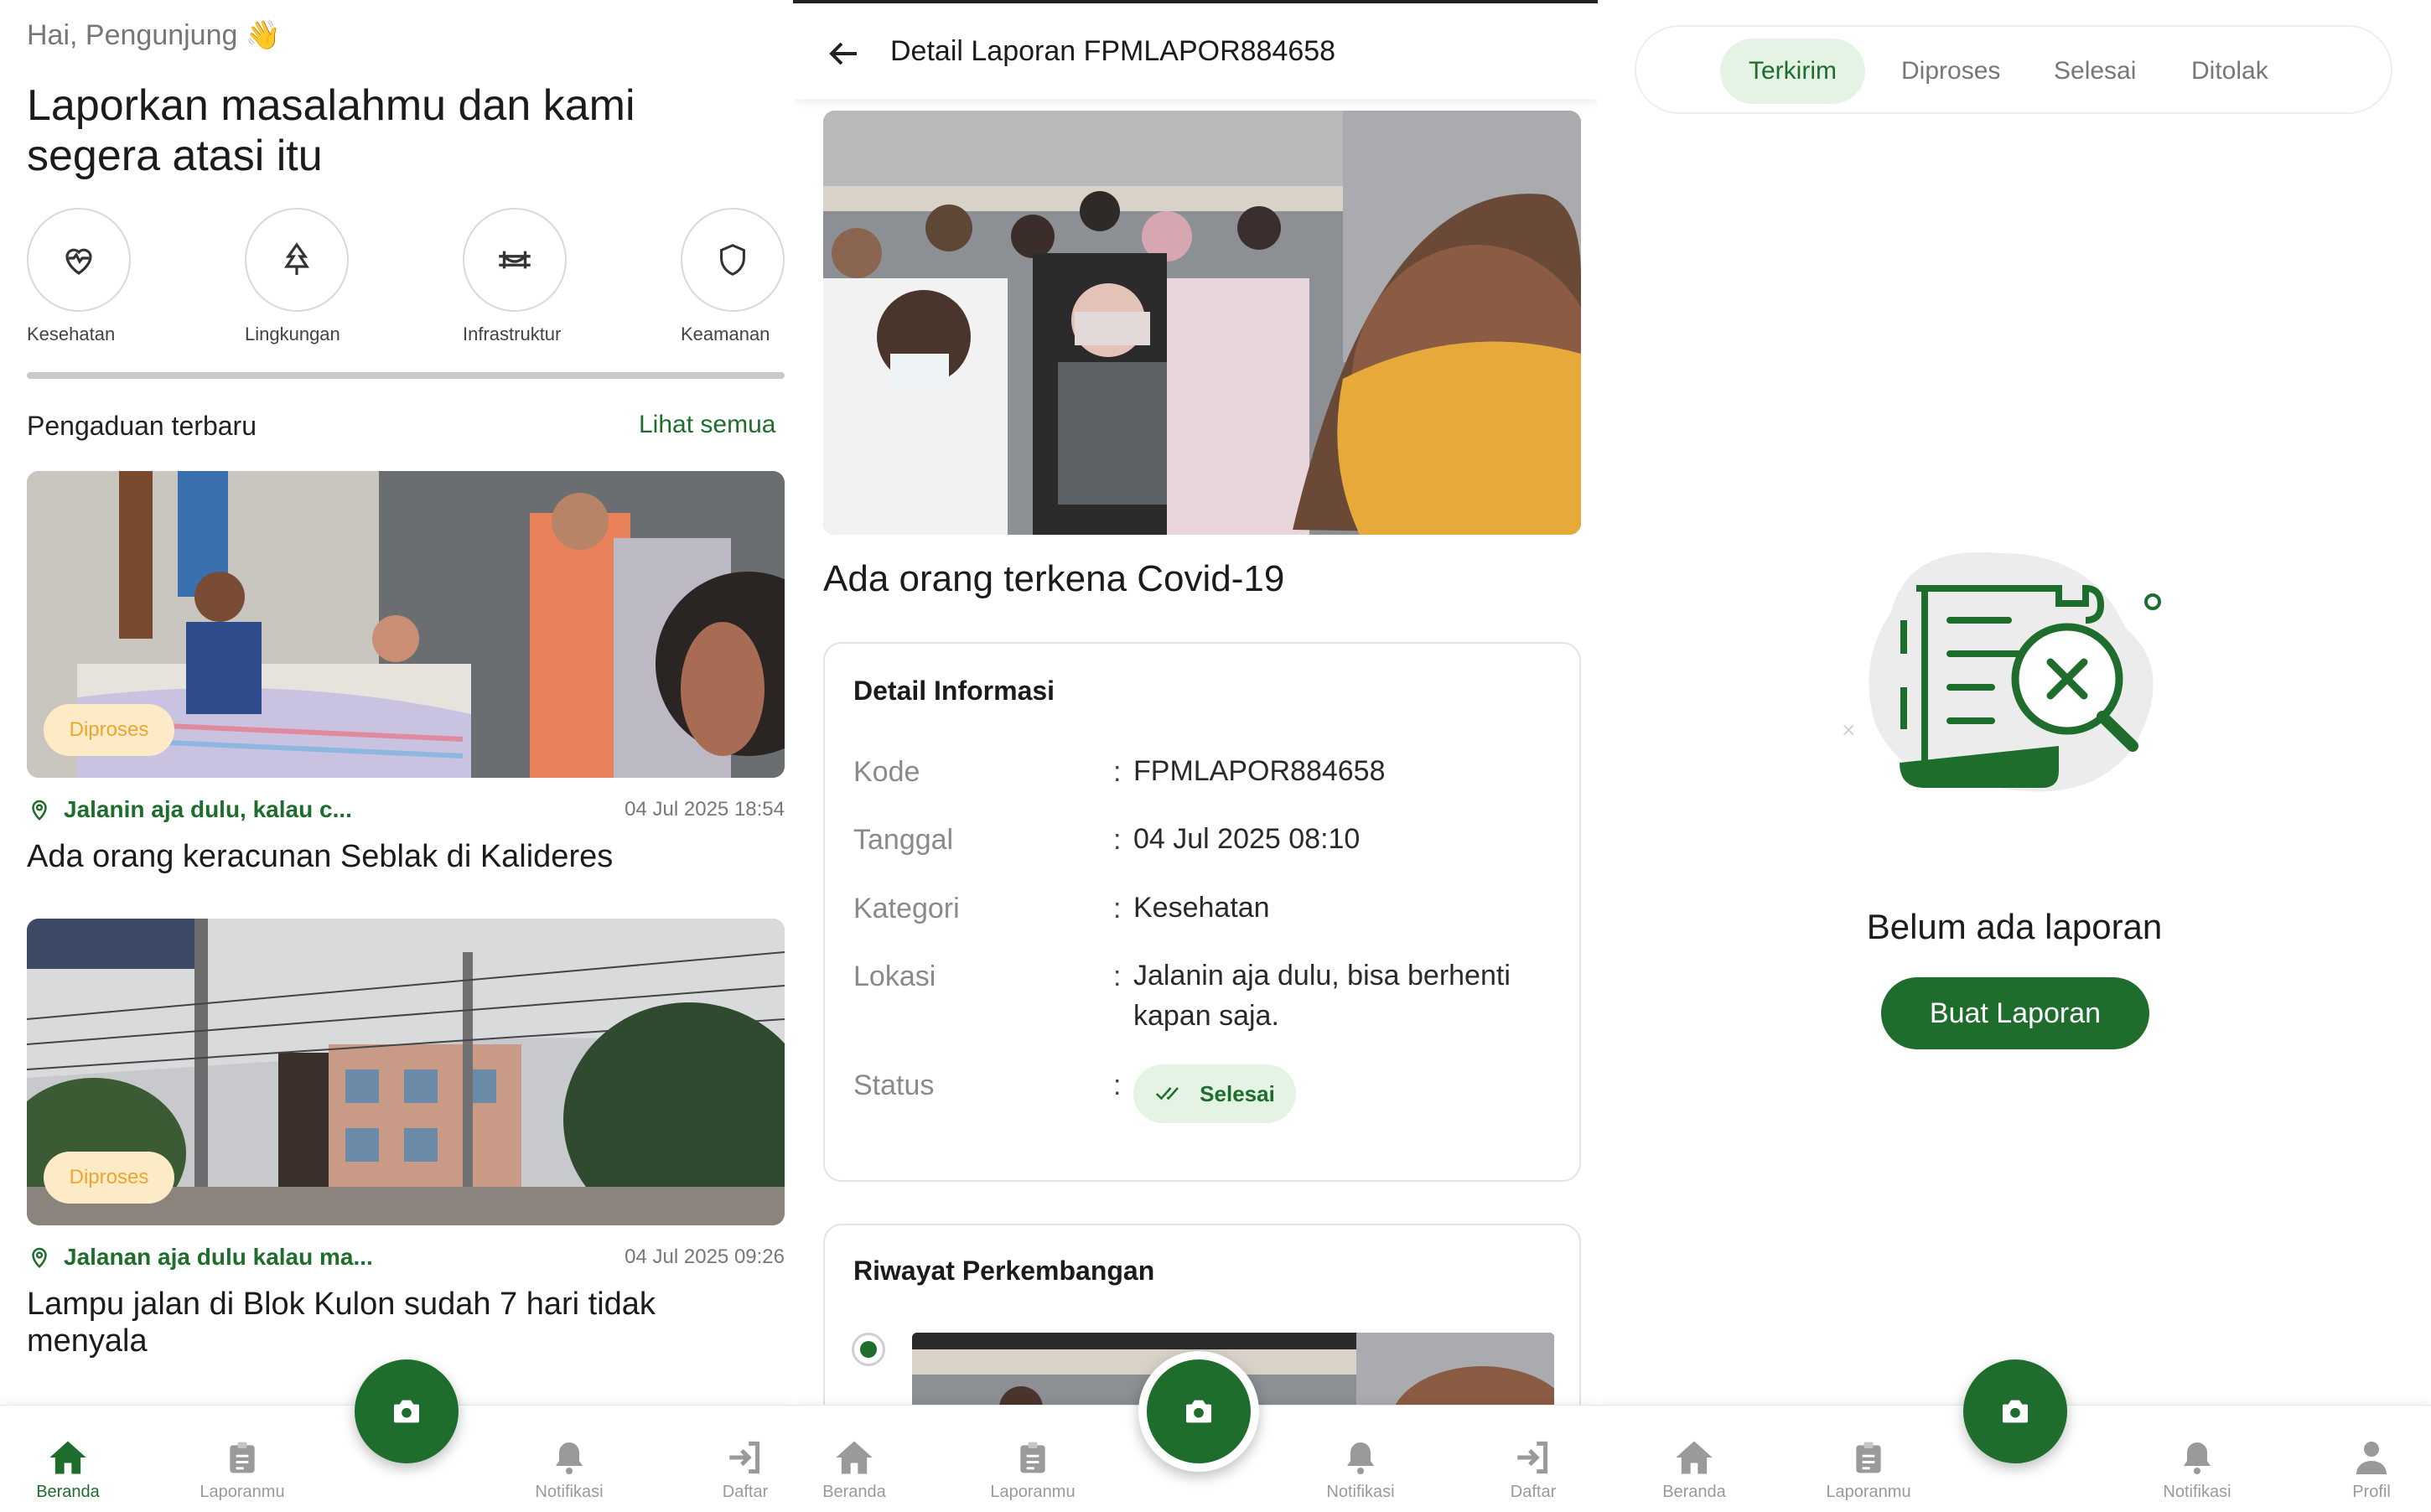 The width and height of the screenshot is (2431, 1512). I want to click on report-photo, so click(1202, 323).